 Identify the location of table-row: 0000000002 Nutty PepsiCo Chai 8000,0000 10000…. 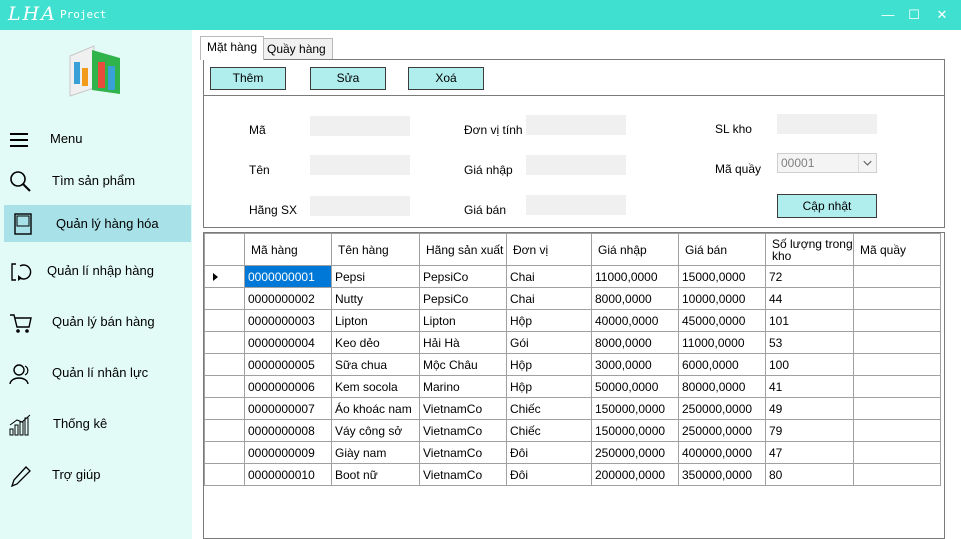
(572, 298).